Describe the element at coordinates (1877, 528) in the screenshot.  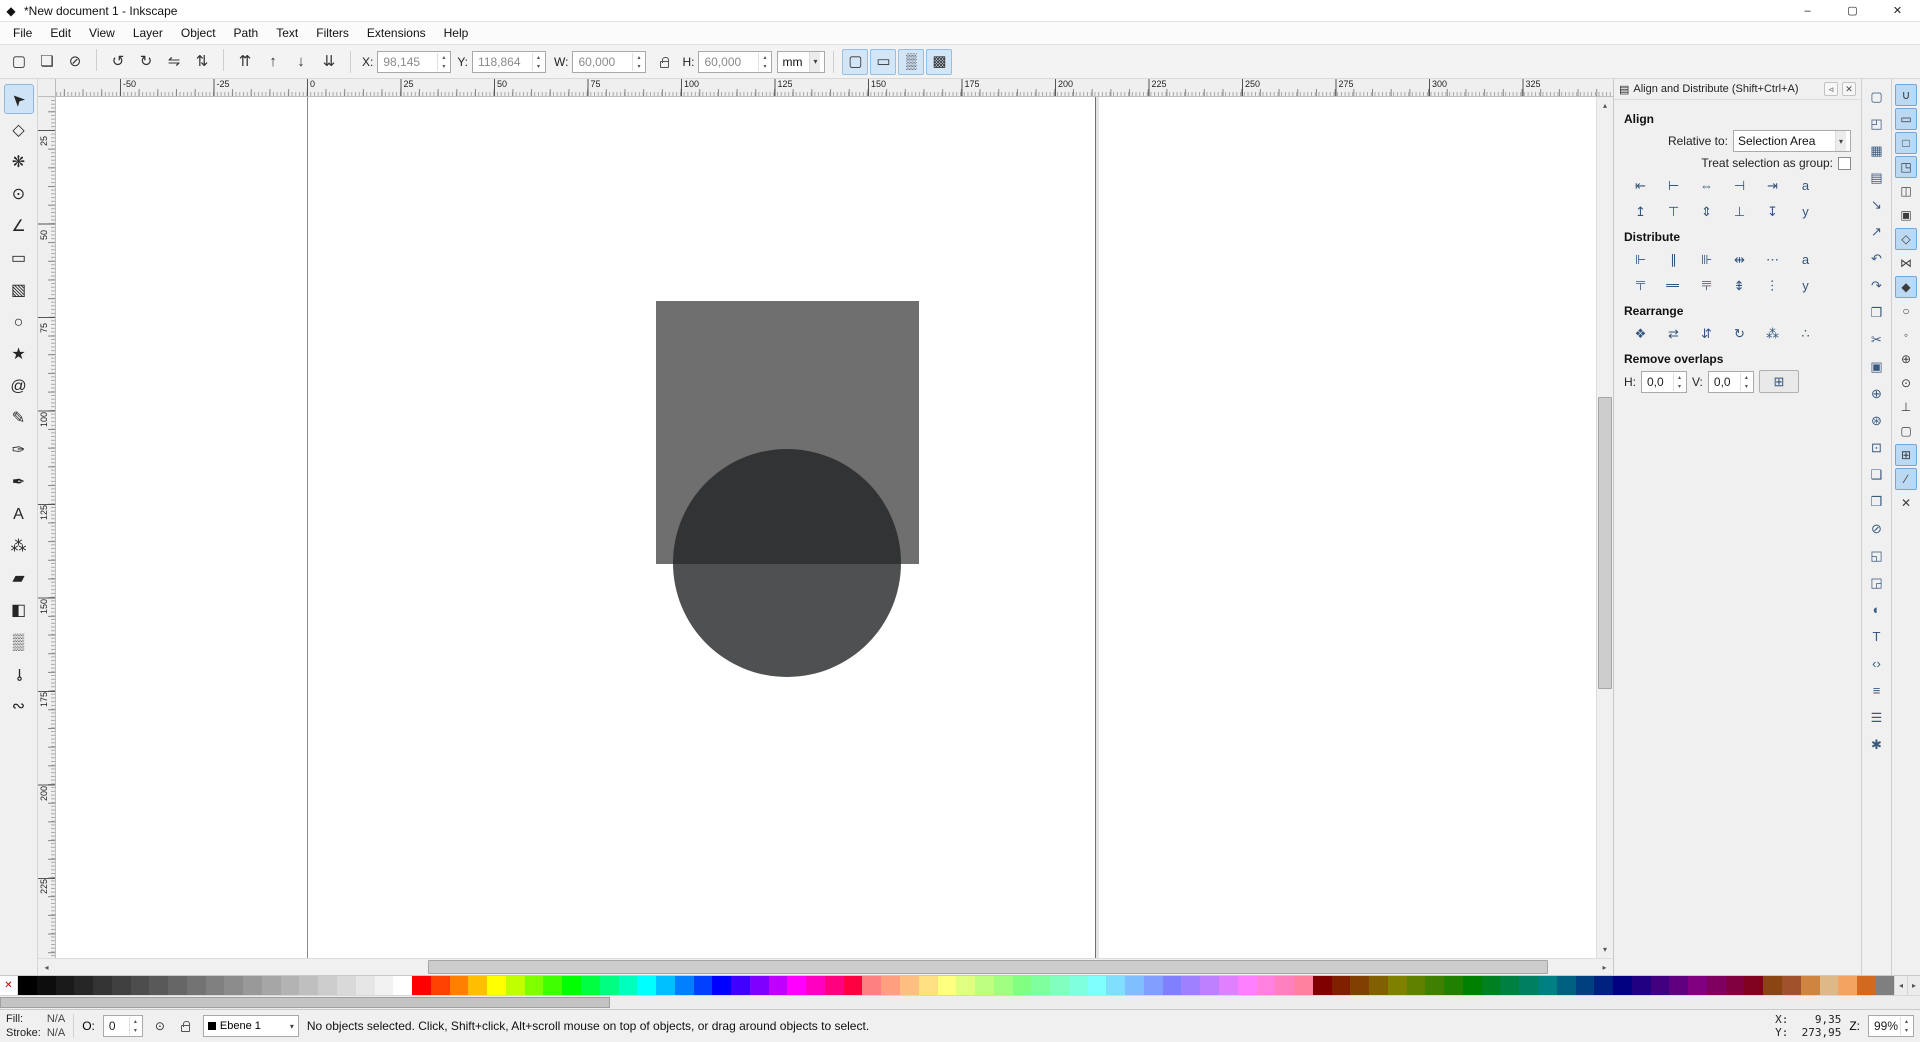
I see `unlink-clone-button: ⊘` at that location.